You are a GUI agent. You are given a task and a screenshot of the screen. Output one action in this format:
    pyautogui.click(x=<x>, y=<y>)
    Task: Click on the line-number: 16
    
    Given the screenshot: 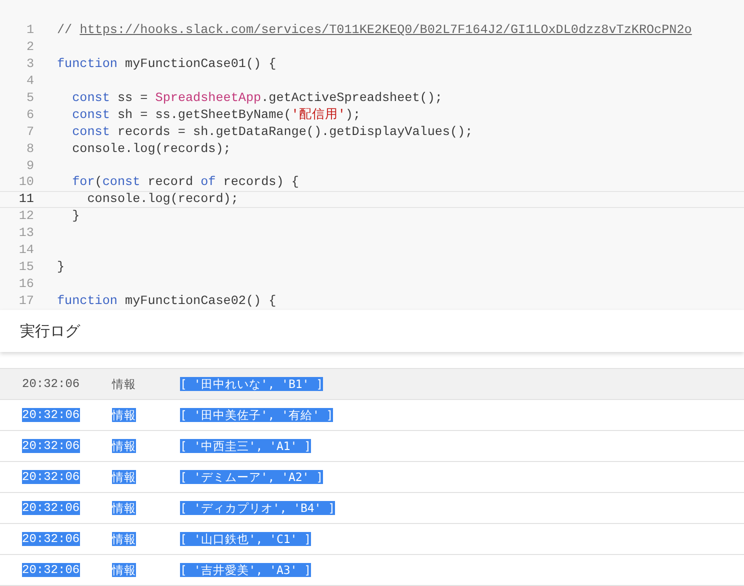 What is the action you would take?
    pyautogui.click(x=26, y=283)
    